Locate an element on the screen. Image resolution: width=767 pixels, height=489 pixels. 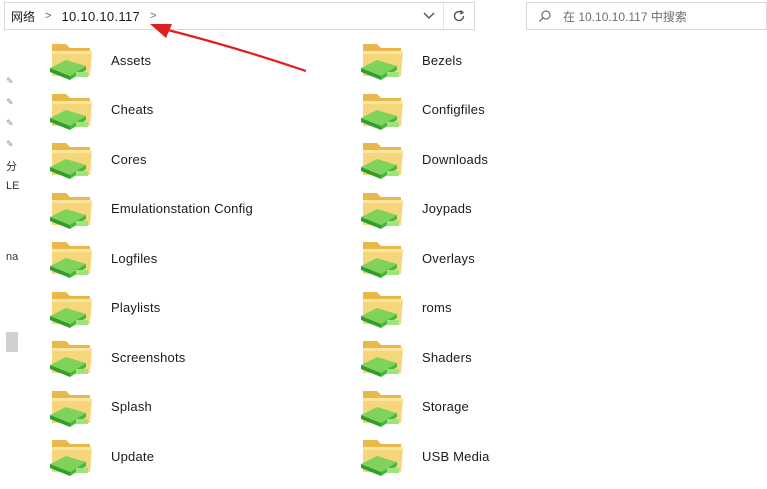
chevron-down-icon is located at coordinates (429, 15).